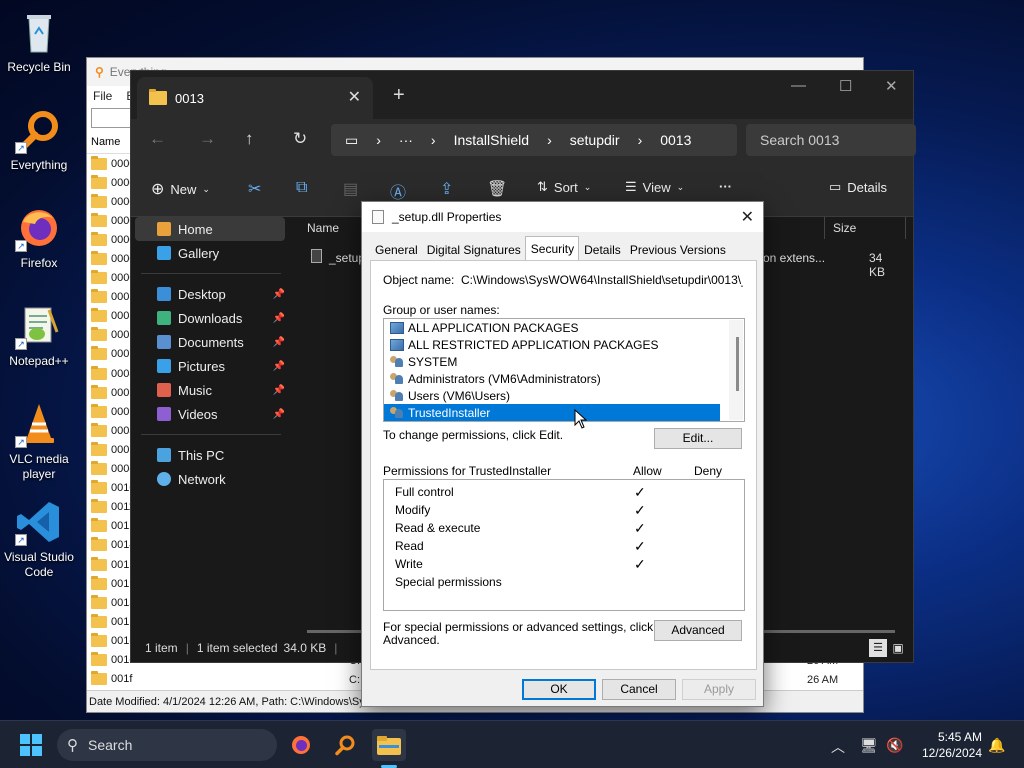 The width and height of the screenshot is (1024, 768). I want to click on sidebar-item-desktop: Desktop 📌, so click(211, 294).